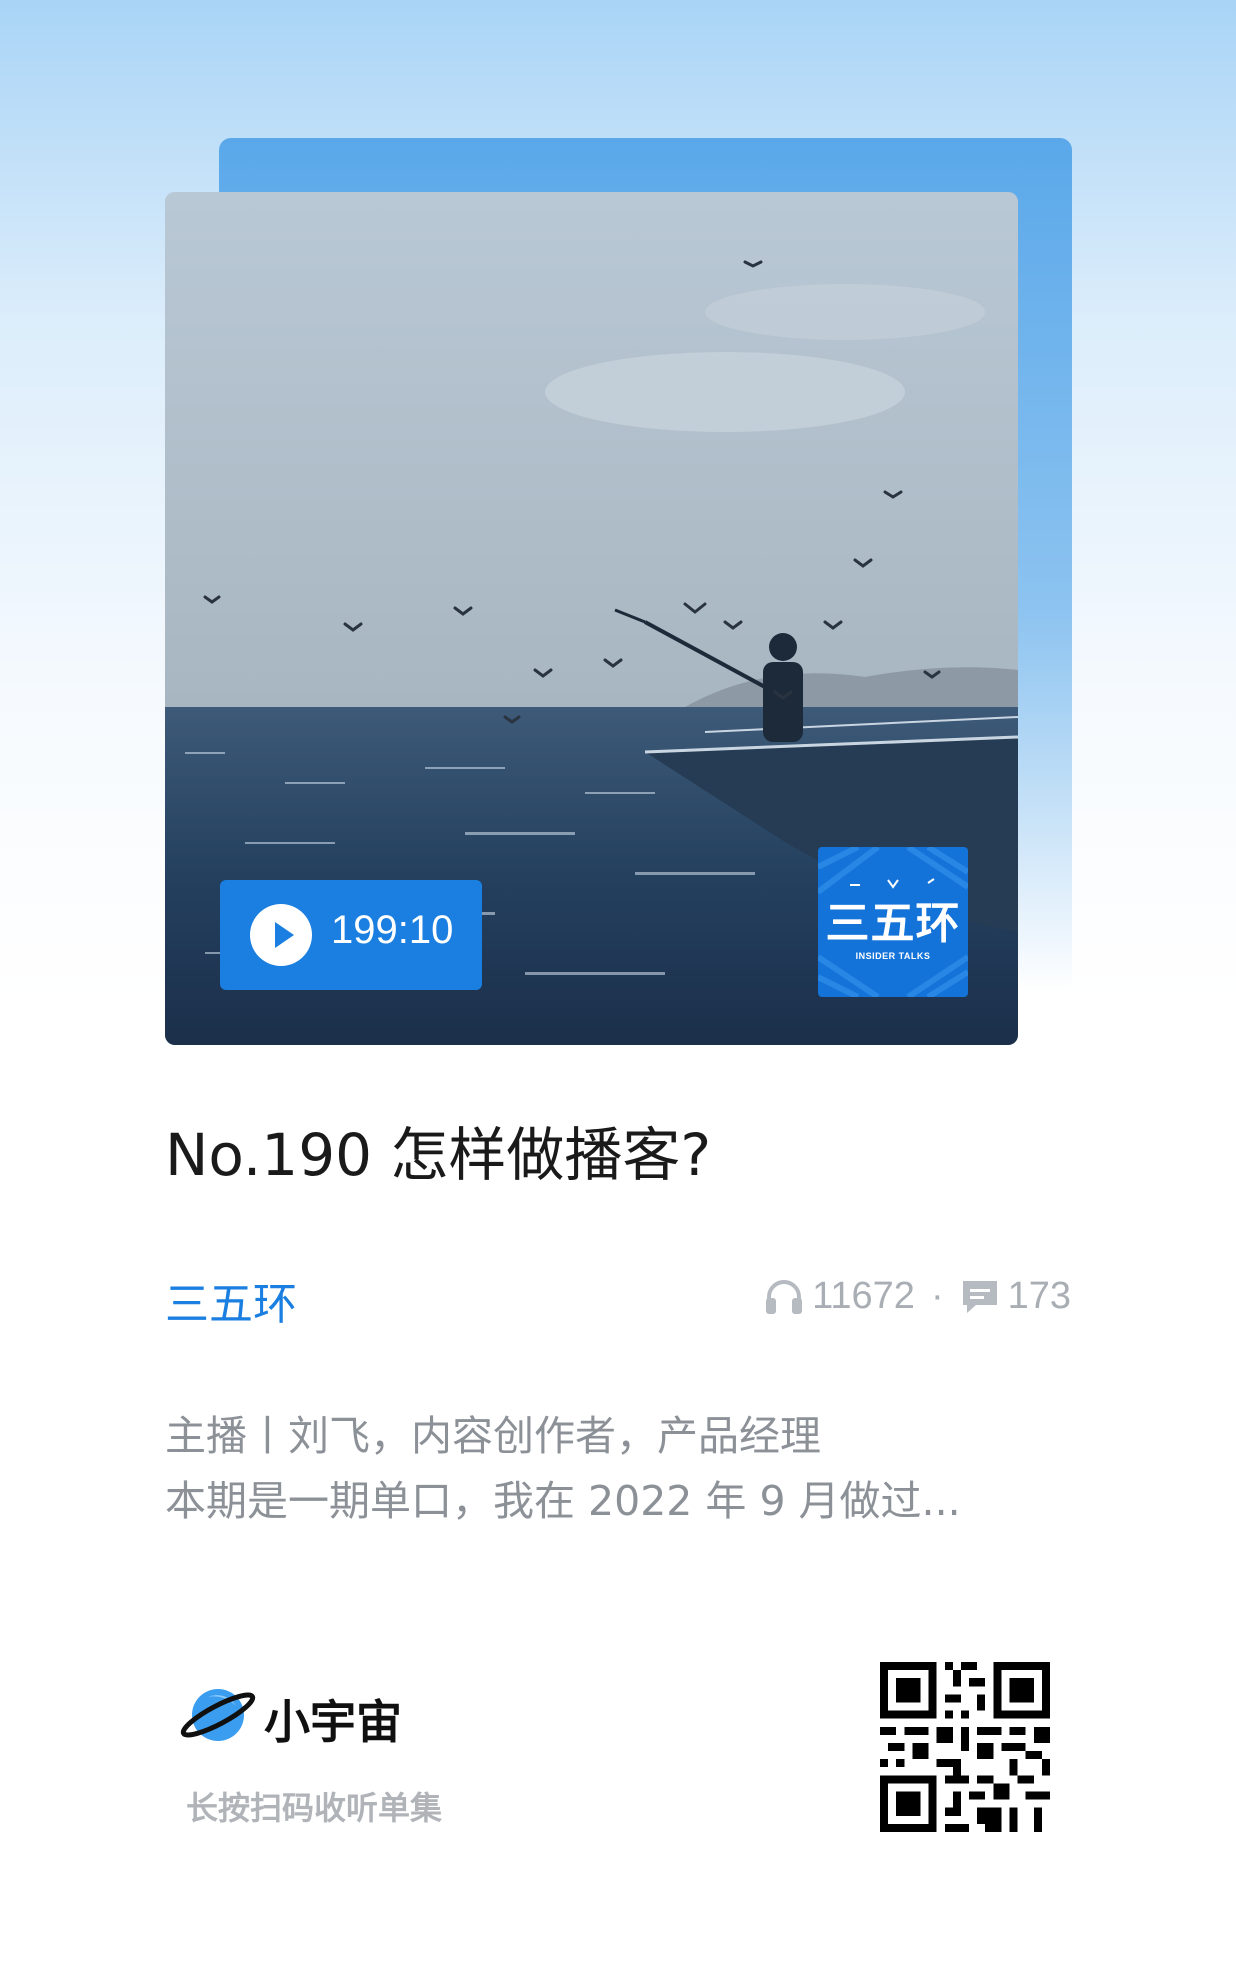 This screenshot has width=1236, height=1986. What do you see at coordinates (784, 1296) in the screenshot?
I see `headphones-icon` at bounding box center [784, 1296].